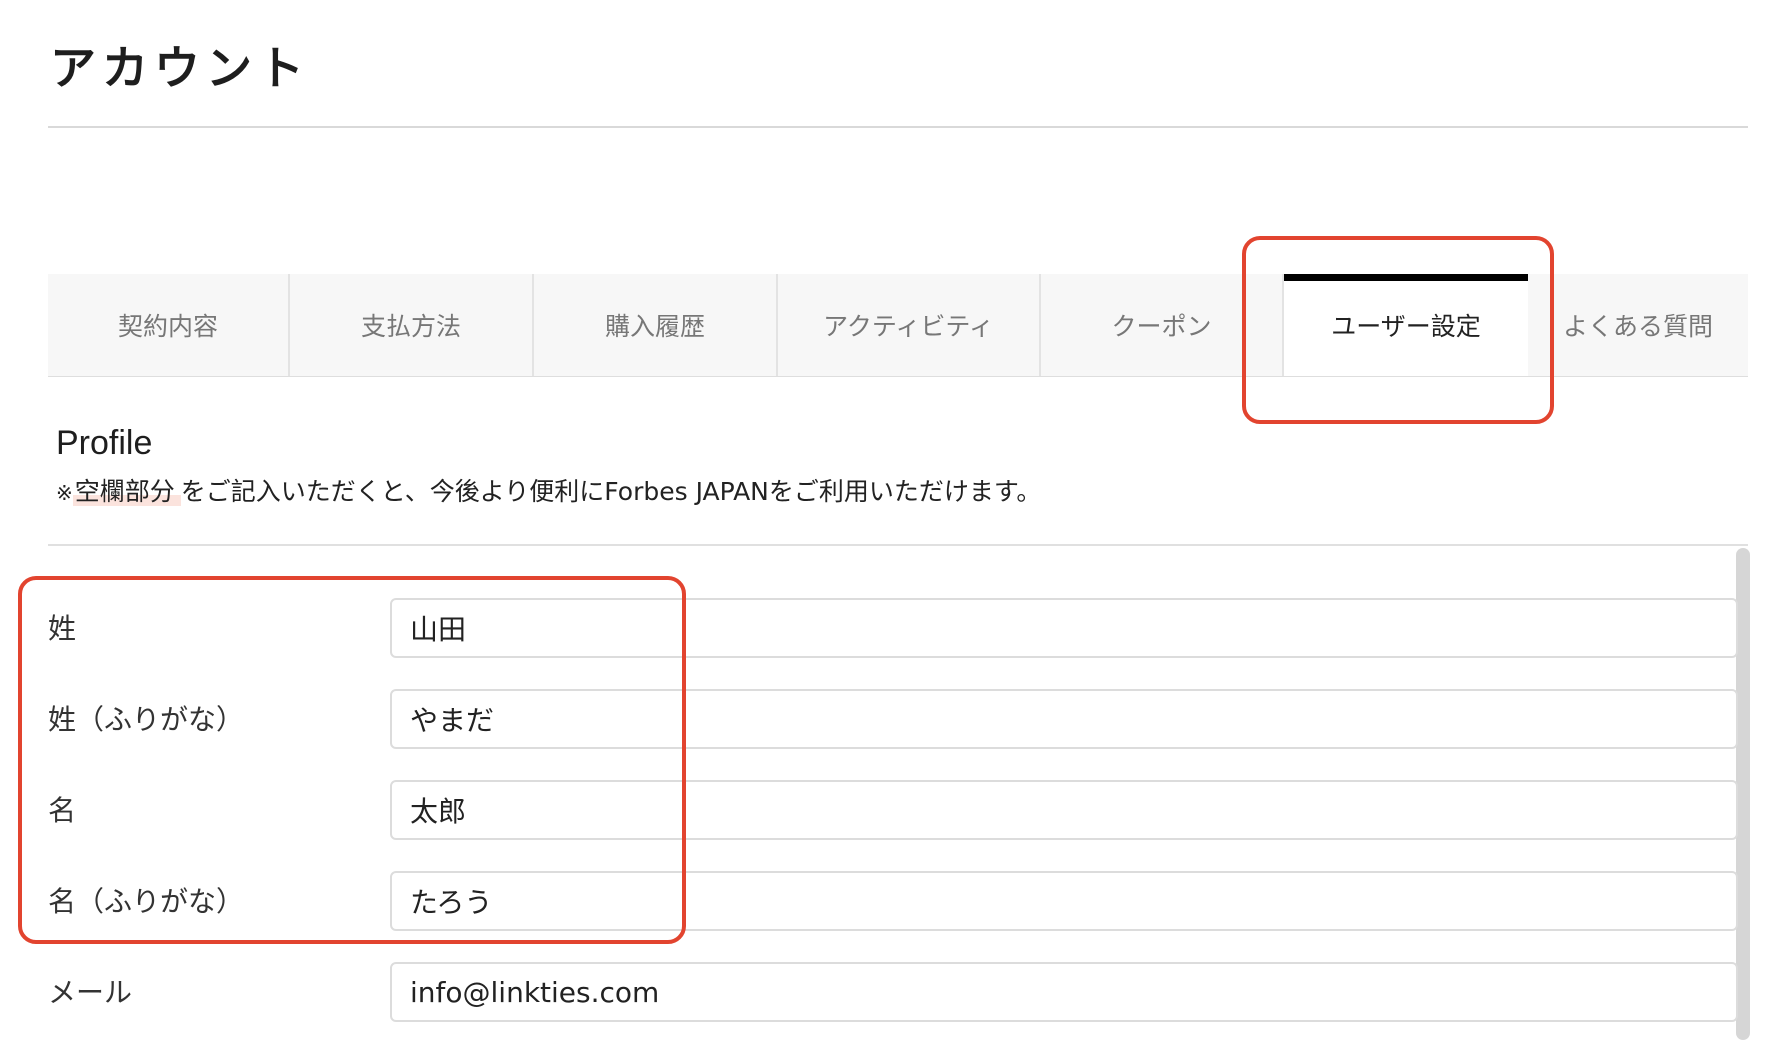  What do you see at coordinates (62, 628) in the screenshot?
I see `last-name-label: 姓` at bounding box center [62, 628].